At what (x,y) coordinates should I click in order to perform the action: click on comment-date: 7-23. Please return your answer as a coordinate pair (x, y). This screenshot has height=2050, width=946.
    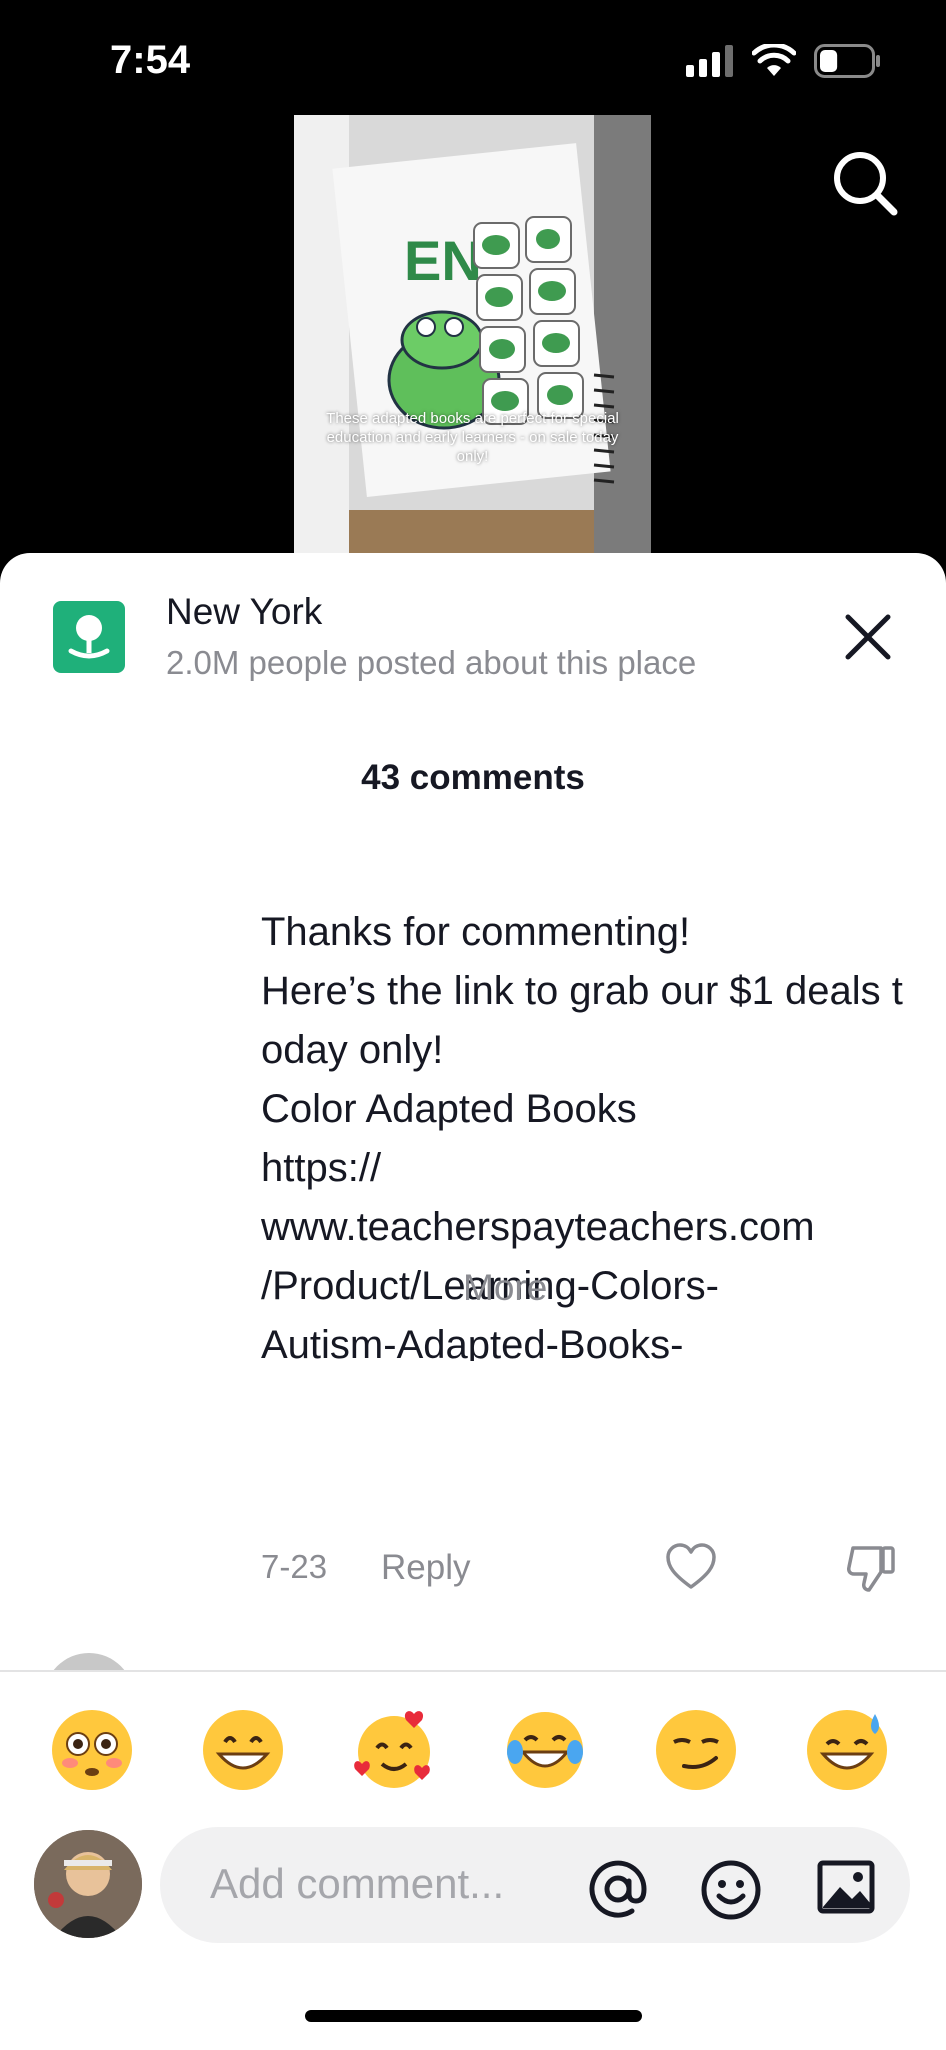
    Looking at the image, I should click on (294, 1566).